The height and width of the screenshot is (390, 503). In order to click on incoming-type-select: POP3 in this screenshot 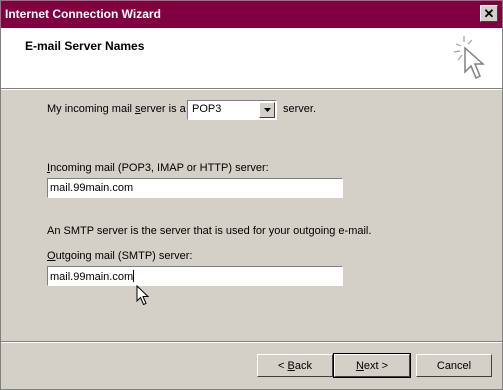, I will do `click(232, 110)`.